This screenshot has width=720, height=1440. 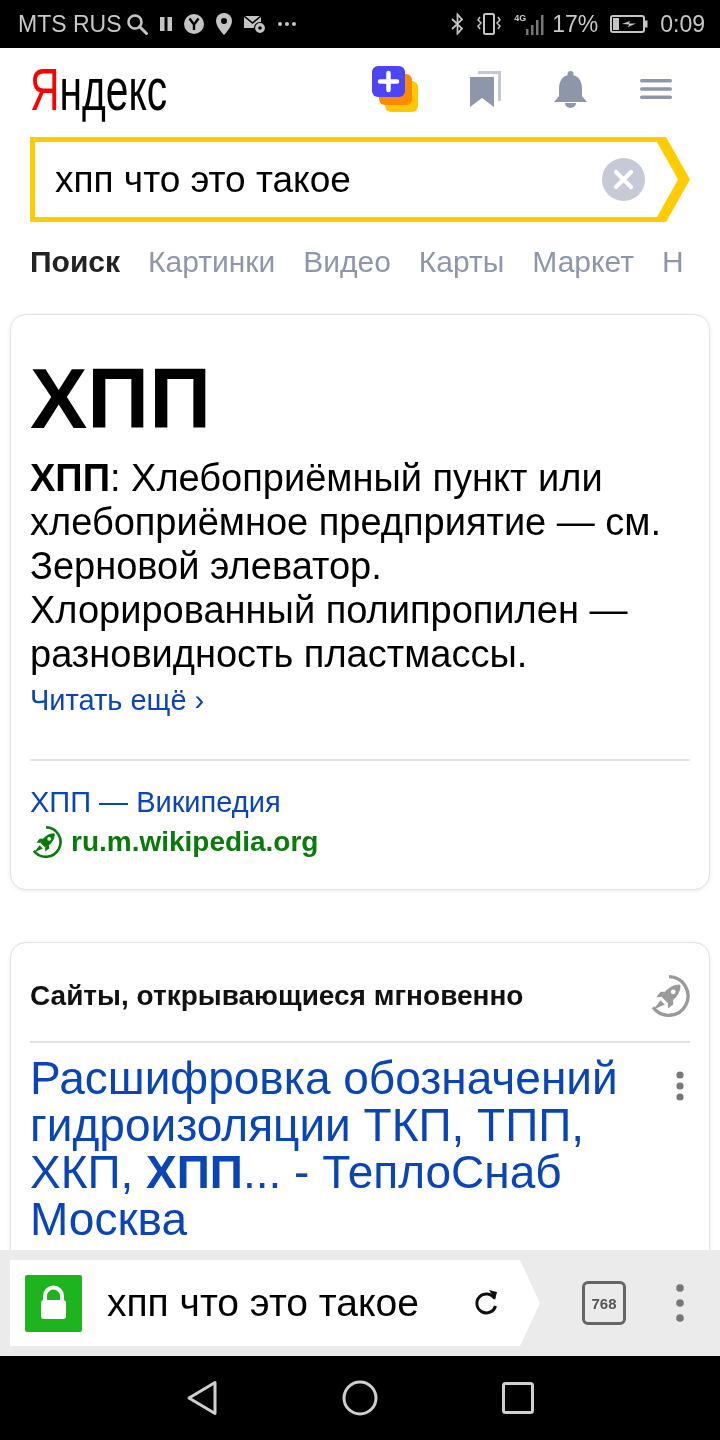 I want to click on bell-icon, so click(x=570, y=89).